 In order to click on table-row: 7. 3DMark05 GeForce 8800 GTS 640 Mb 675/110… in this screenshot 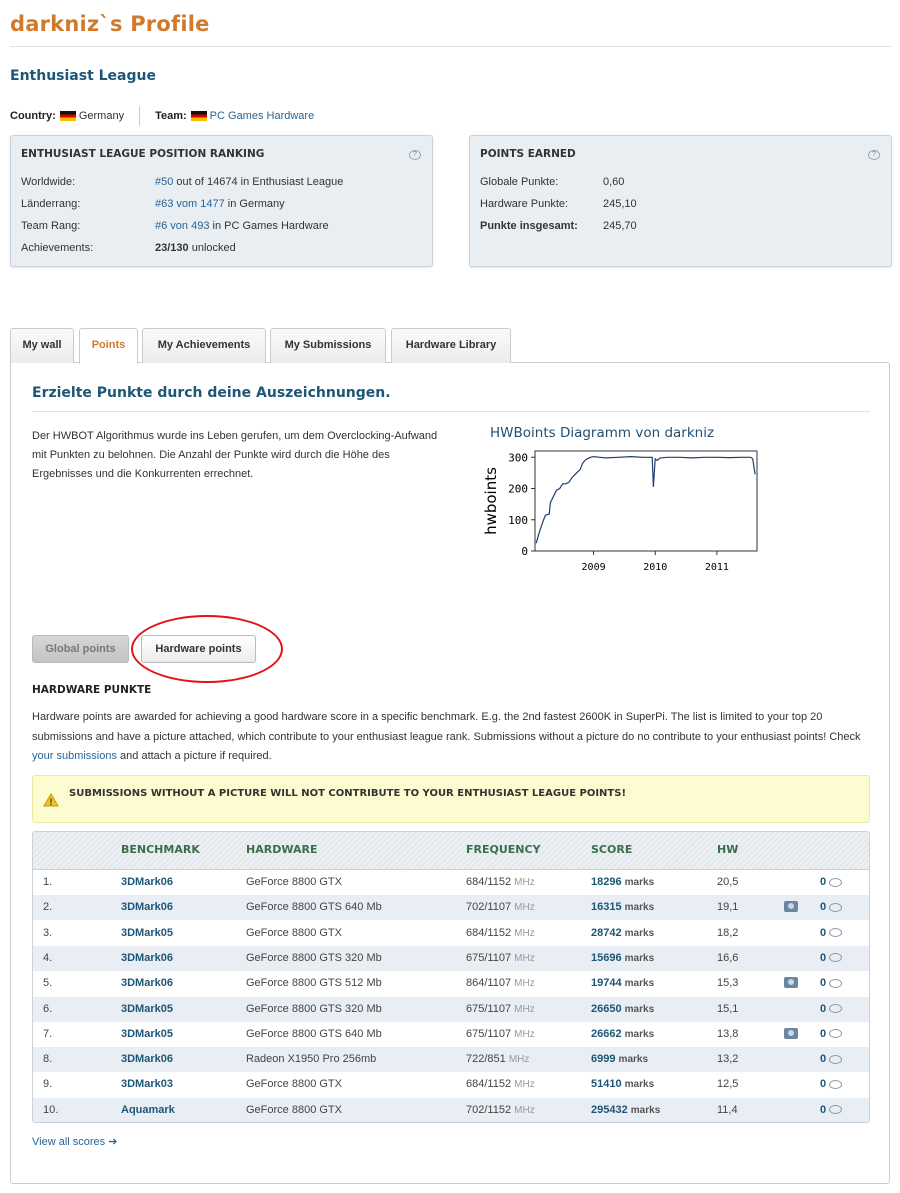, I will do `click(451, 1034)`.